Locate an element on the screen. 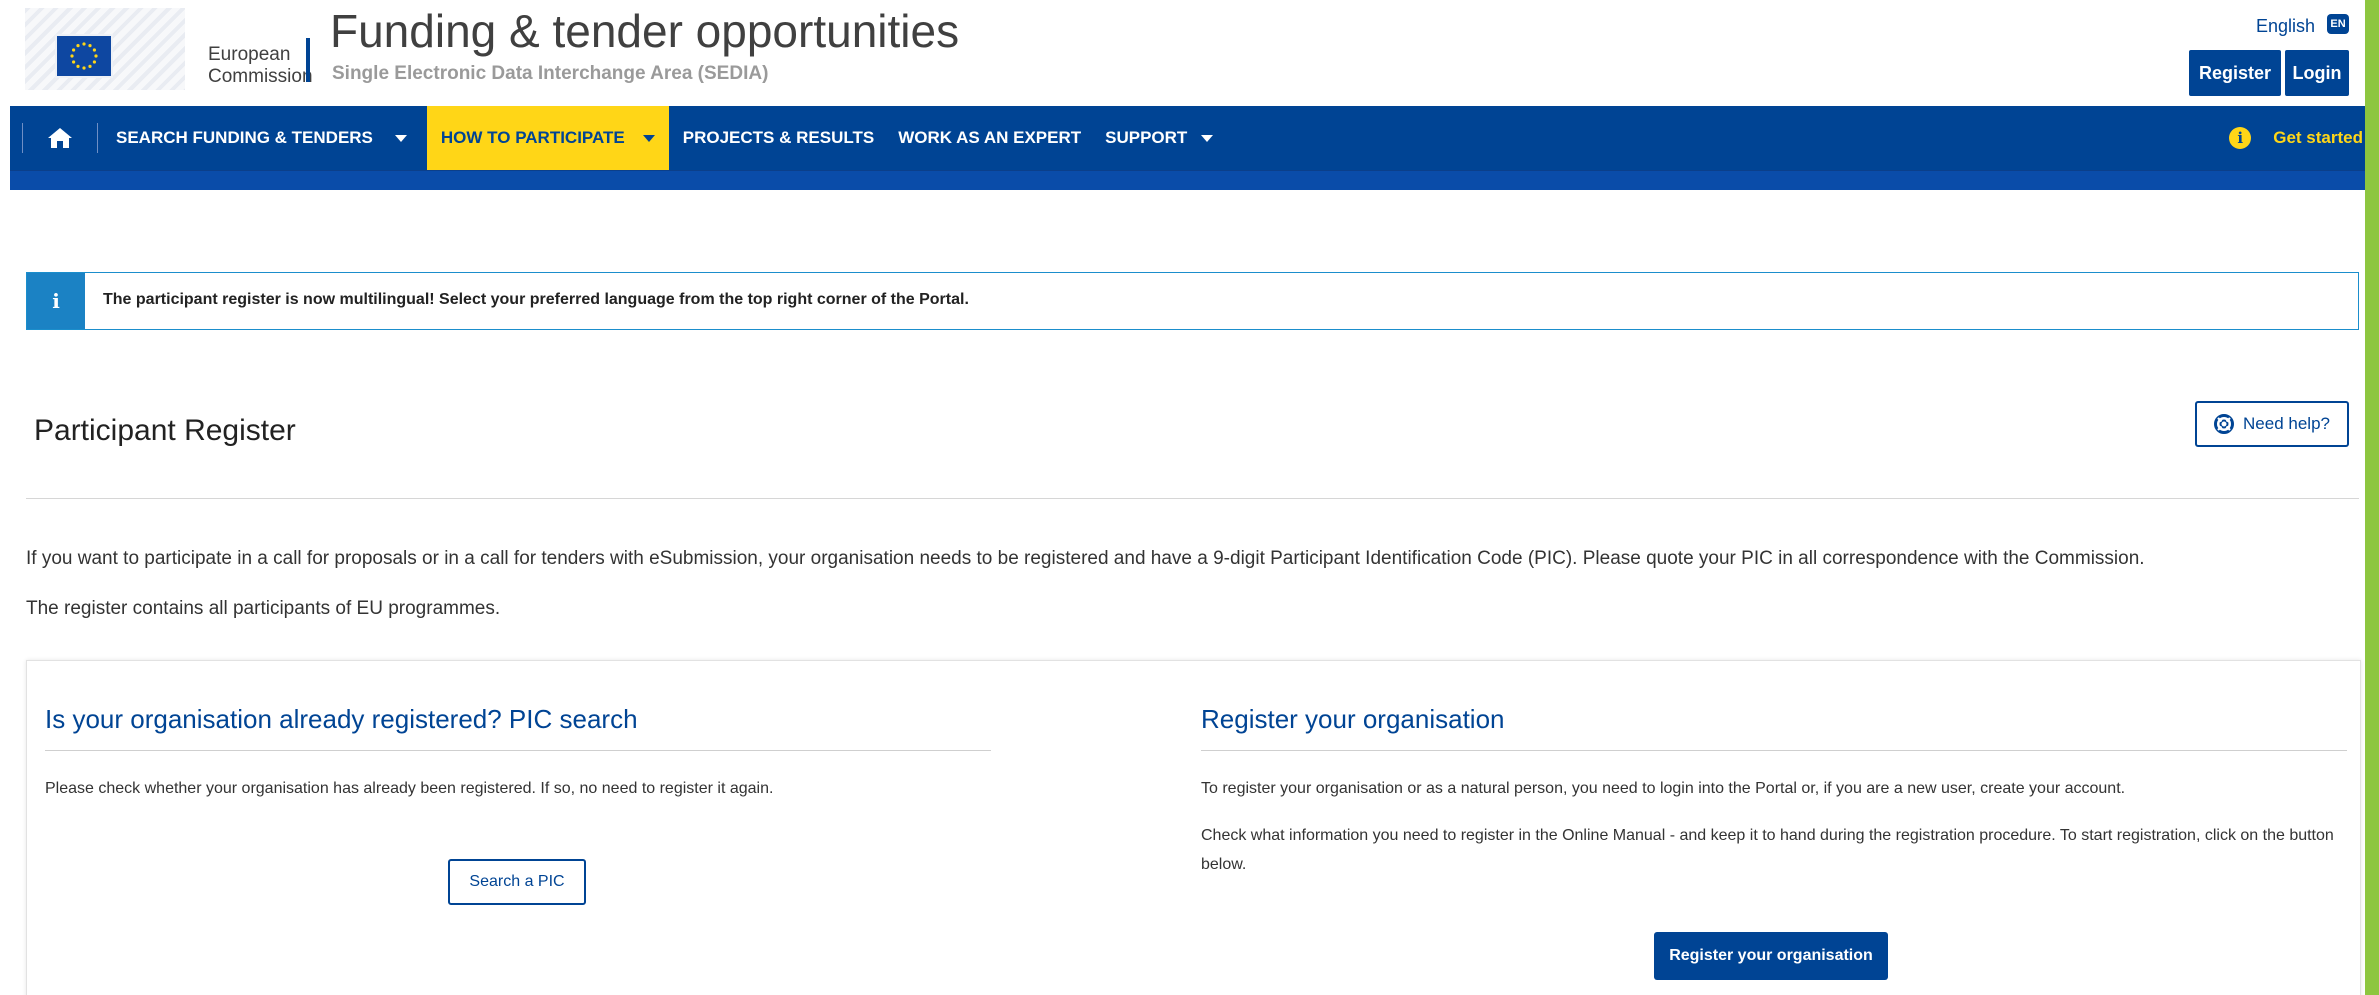 This screenshot has width=2379, height=995. nav-how-to-participate: HOW TO PARTICIPATE is located at coordinates (547, 138).